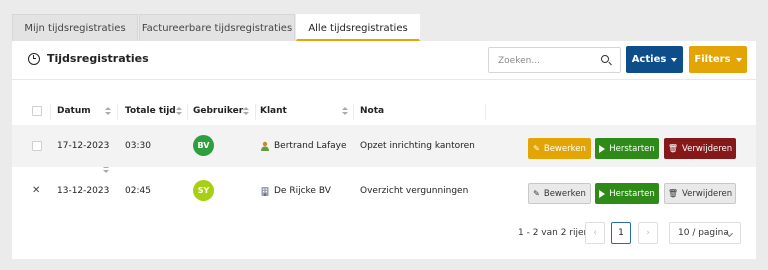 The image size is (768, 270). I want to click on tab-factureerbare-tijdsregistraties: Factureerbare tijdsregistraties, so click(217, 27).